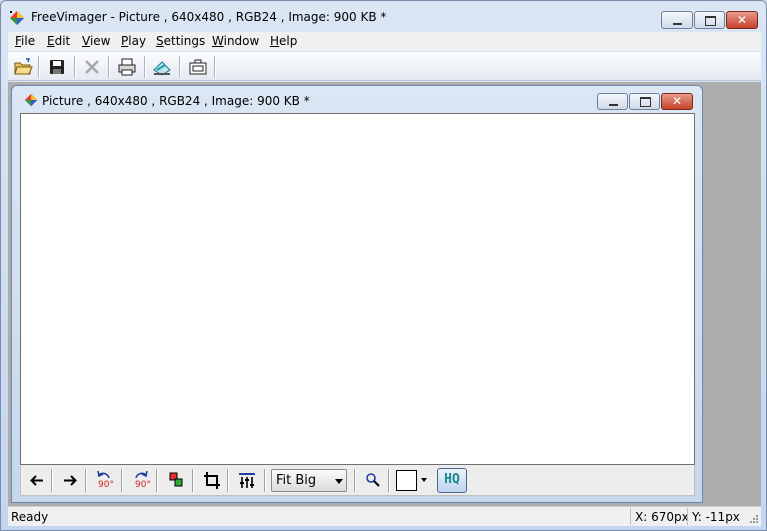  I want to click on zoom-select: Fit Big, so click(309, 480).